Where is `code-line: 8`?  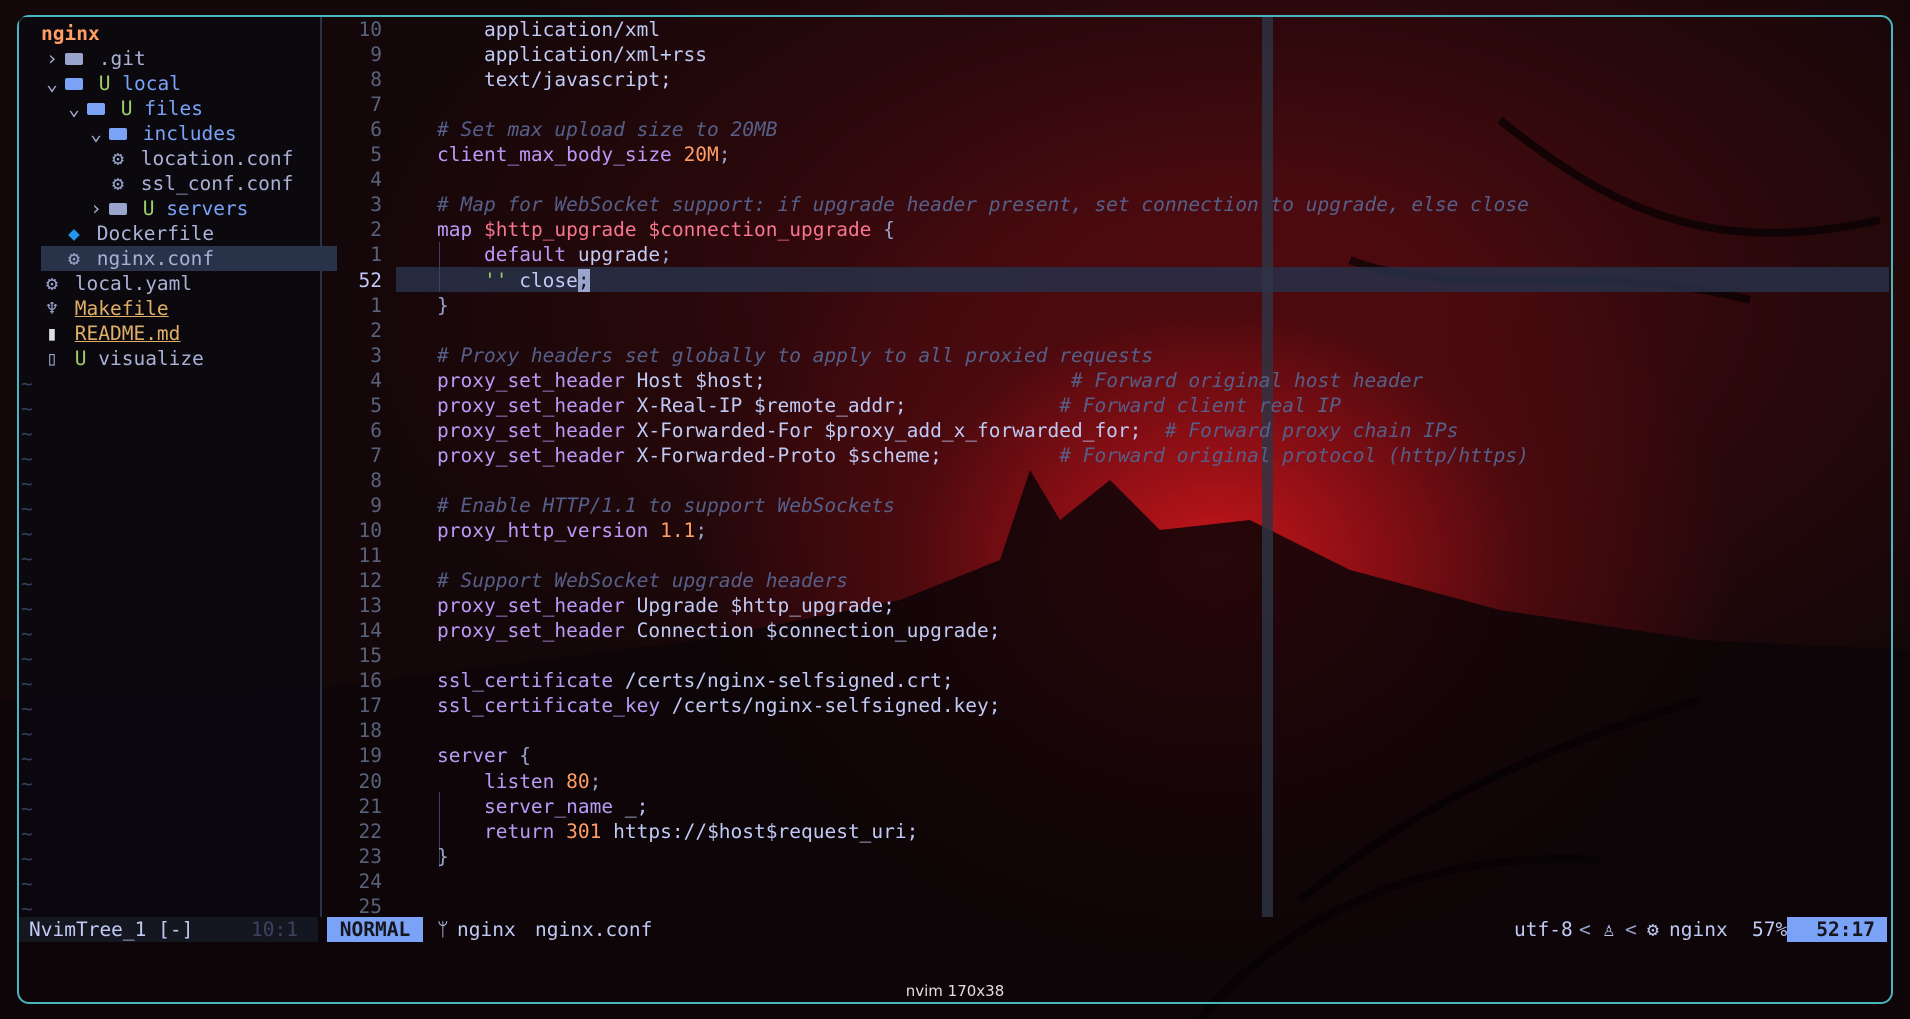 code-line: 8 is located at coordinates (1102, 480).